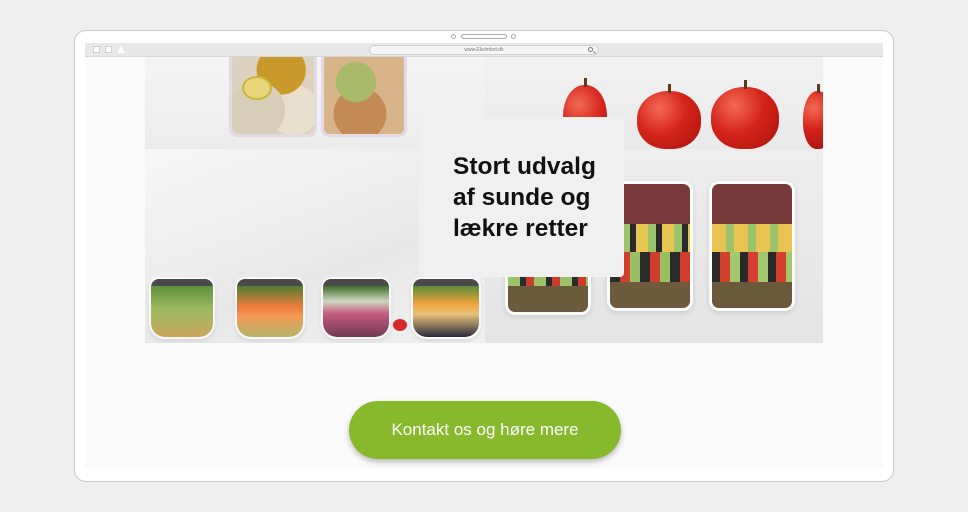  Describe the element at coordinates (524, 166) in the screenshot. I see `headline-line: Stort udvalg` at that location.